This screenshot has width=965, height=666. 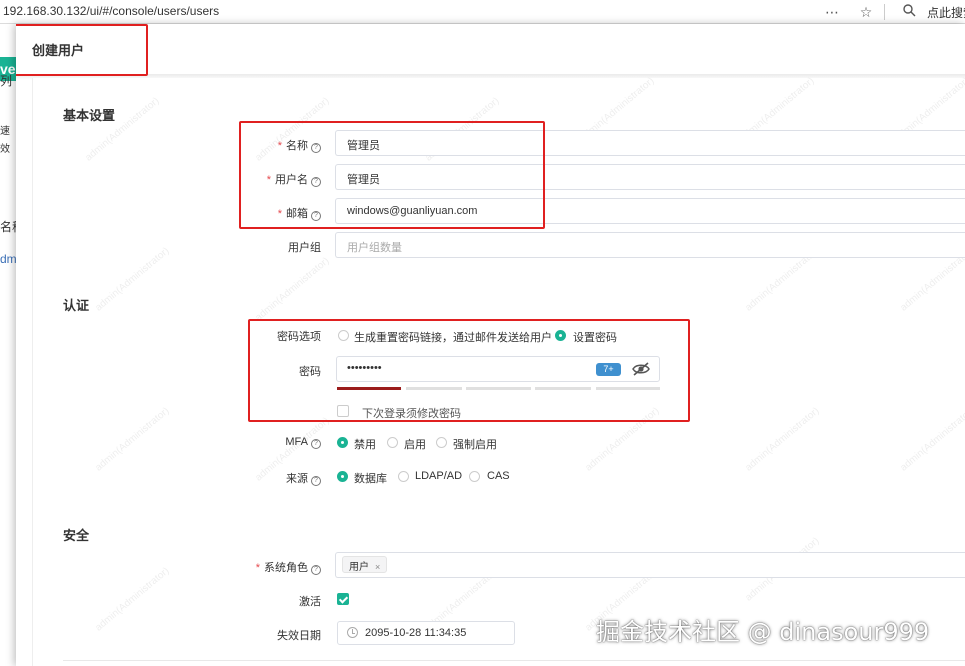 What do you see at coordinates (469, 370) in the screenshot?
I see `highlight-box-password` at bounding box center [469, 370].